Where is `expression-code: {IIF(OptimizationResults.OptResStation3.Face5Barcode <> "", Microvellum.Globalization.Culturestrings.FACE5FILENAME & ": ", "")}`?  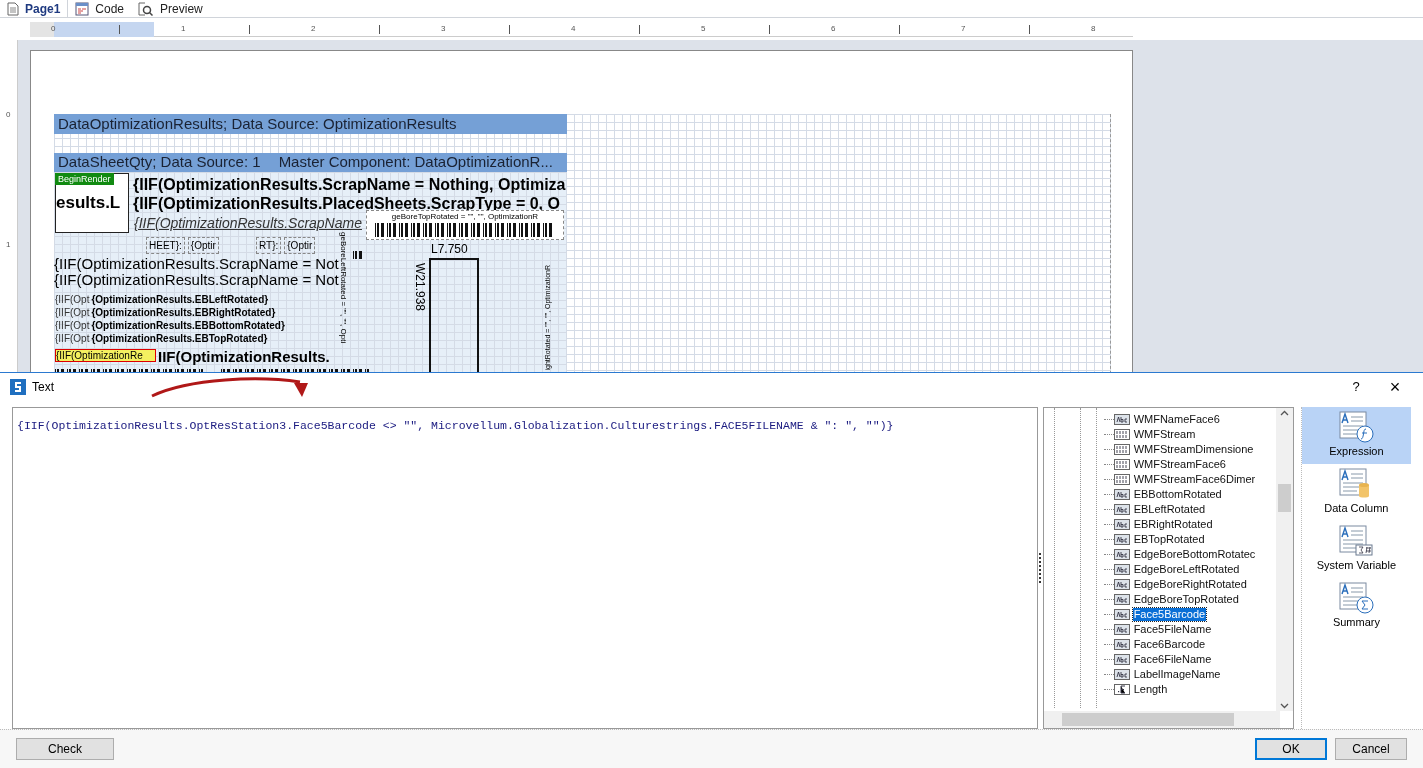
expression-code: {IIF(OptimizationResults.OptResStation3.Face5Barcode <> "", Microvellum.Globalization.Culturestrings.FACE5FILENAME & ": ", "")} is located at coordinates (455, 425).